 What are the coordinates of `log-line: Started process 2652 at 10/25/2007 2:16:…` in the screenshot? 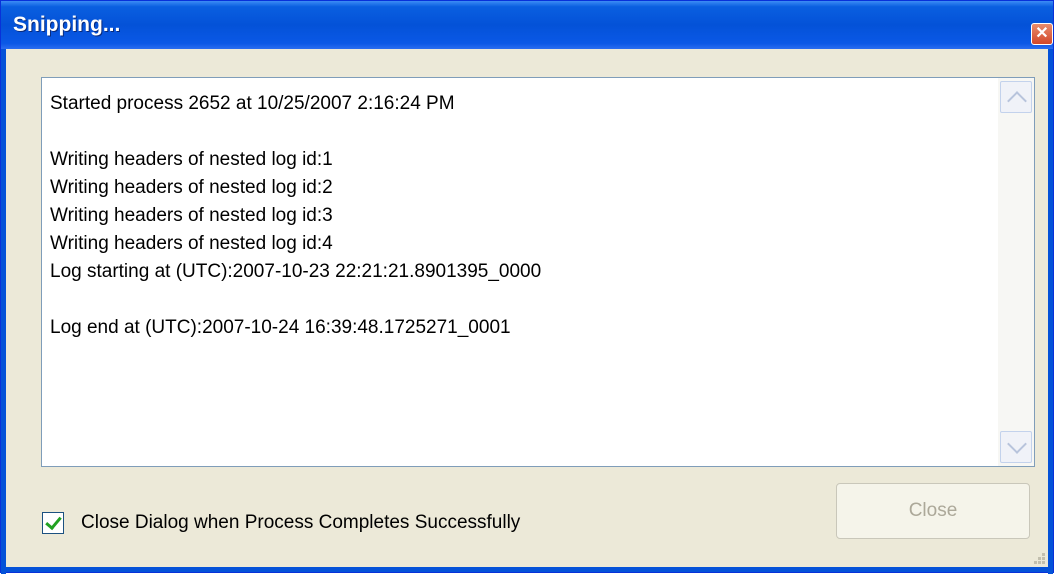 It's located at (252, 103).